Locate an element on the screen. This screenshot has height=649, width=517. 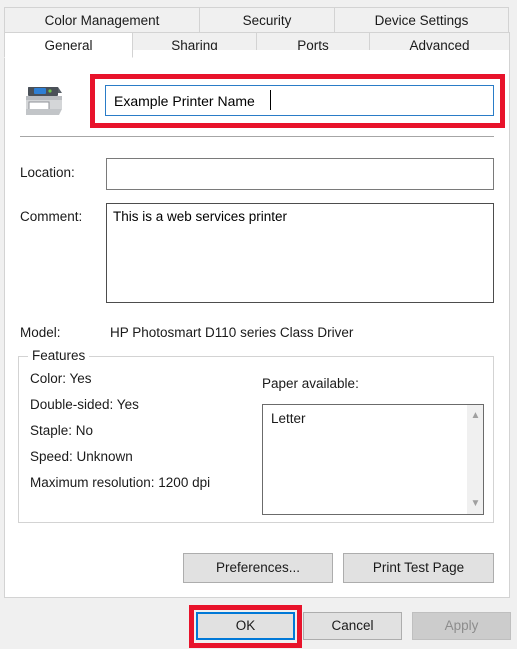
paper-available-listbox: Letter ▲ ▼ is located at coordinates (373, 459).